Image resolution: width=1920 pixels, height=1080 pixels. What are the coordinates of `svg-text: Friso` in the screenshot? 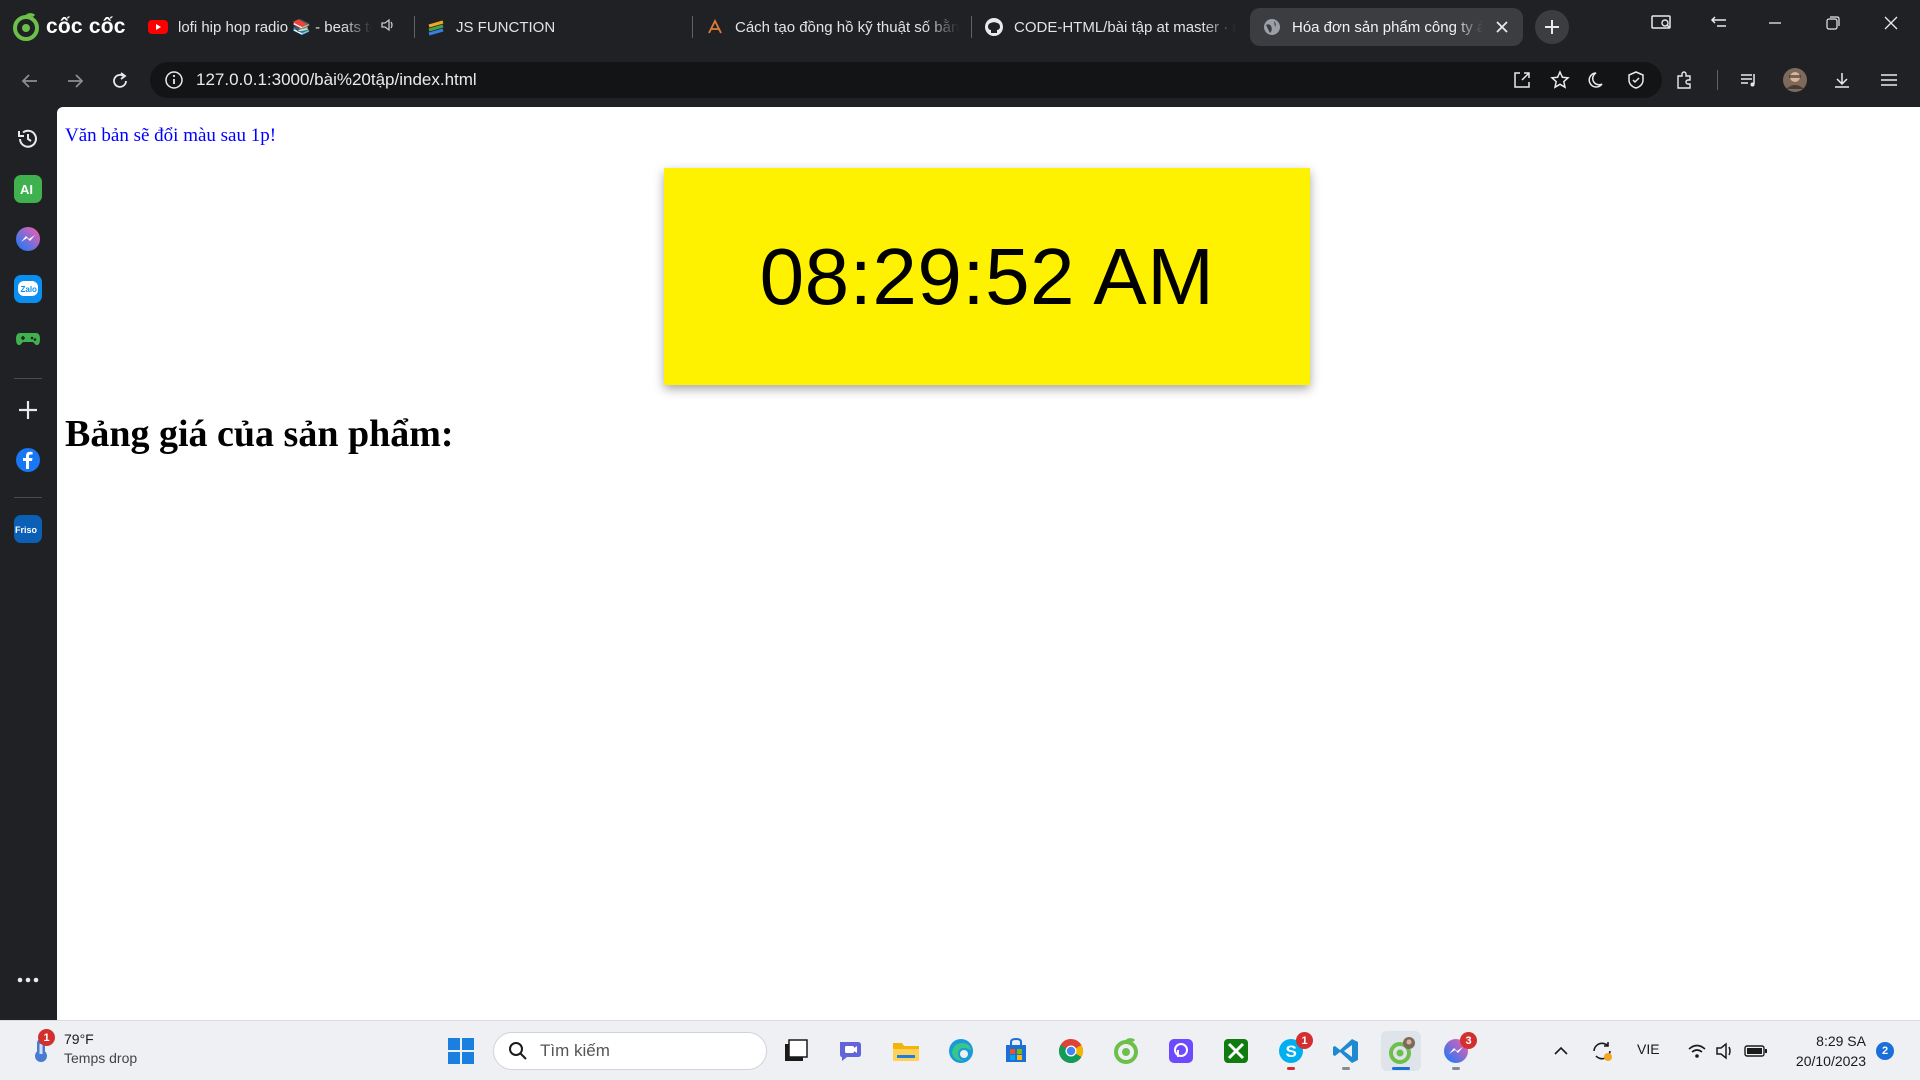 It's located at (26, 530).